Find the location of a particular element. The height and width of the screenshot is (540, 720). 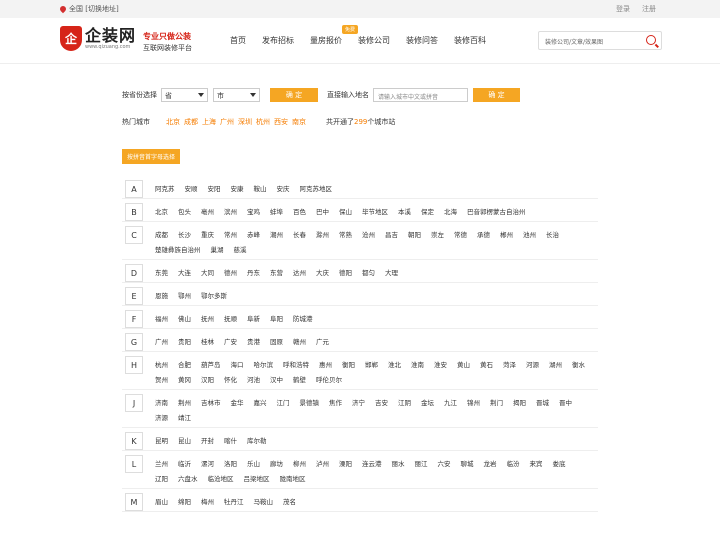

city-link: 汉阳 is located at coordinates (207, 379).